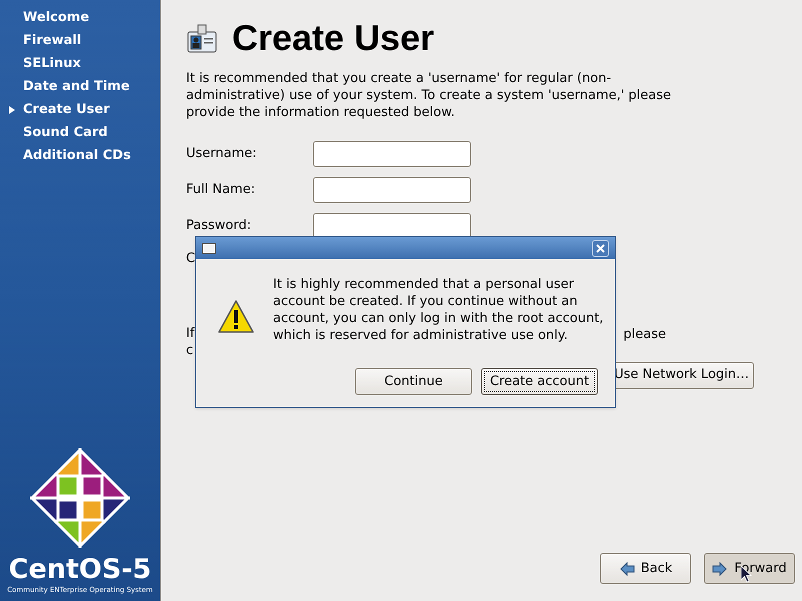  I want to click on sidebar-step: Firewall, so click(52, 40).